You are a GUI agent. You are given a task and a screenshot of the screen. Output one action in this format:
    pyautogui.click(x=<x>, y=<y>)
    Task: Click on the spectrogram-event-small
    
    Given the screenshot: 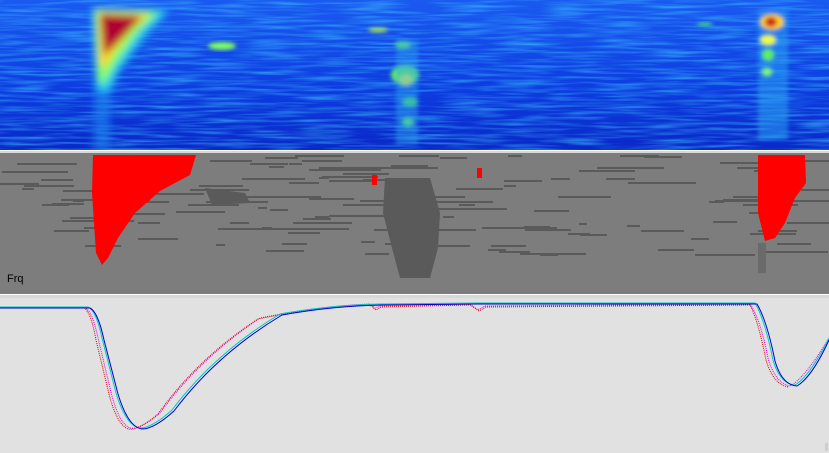 What is the action you would take?
    pyautogui.click(x=222, y=46)
    